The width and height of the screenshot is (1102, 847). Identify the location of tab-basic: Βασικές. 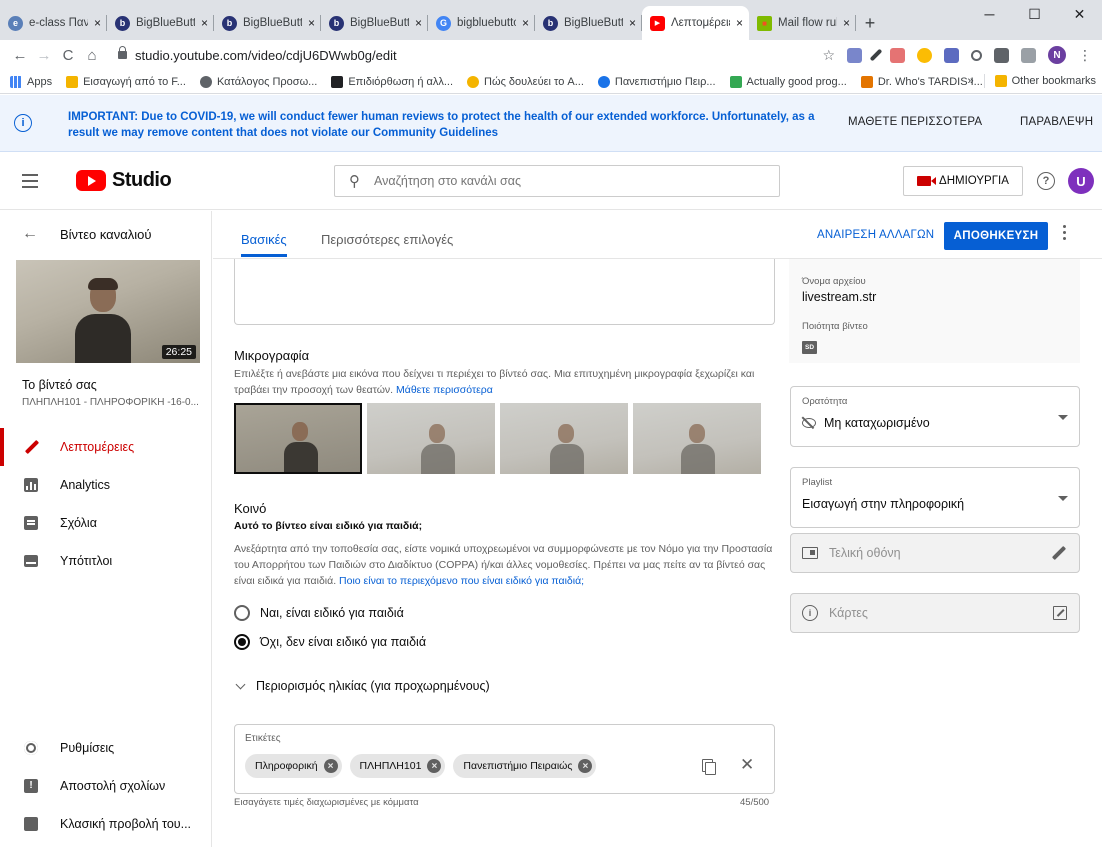
(264, 244).